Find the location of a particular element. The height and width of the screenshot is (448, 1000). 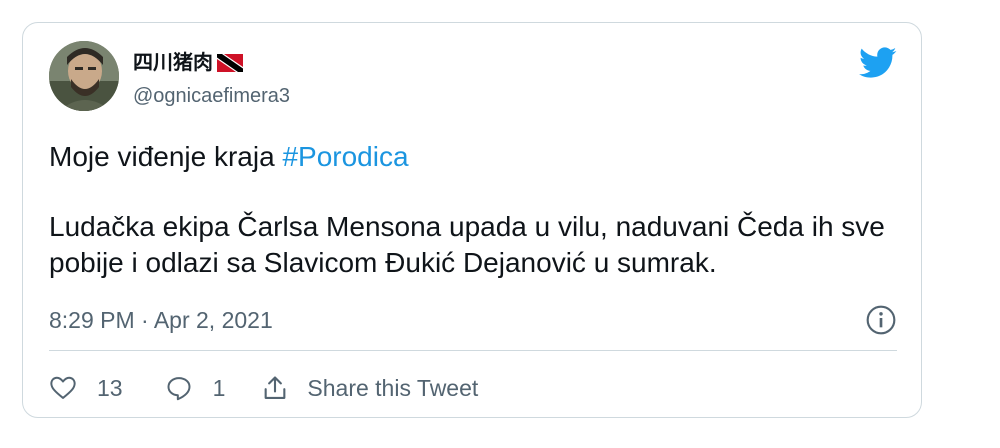

tweet-timestamp: 8:29 PM · Apr 2, 2021 is located at coordinates (161, 320).